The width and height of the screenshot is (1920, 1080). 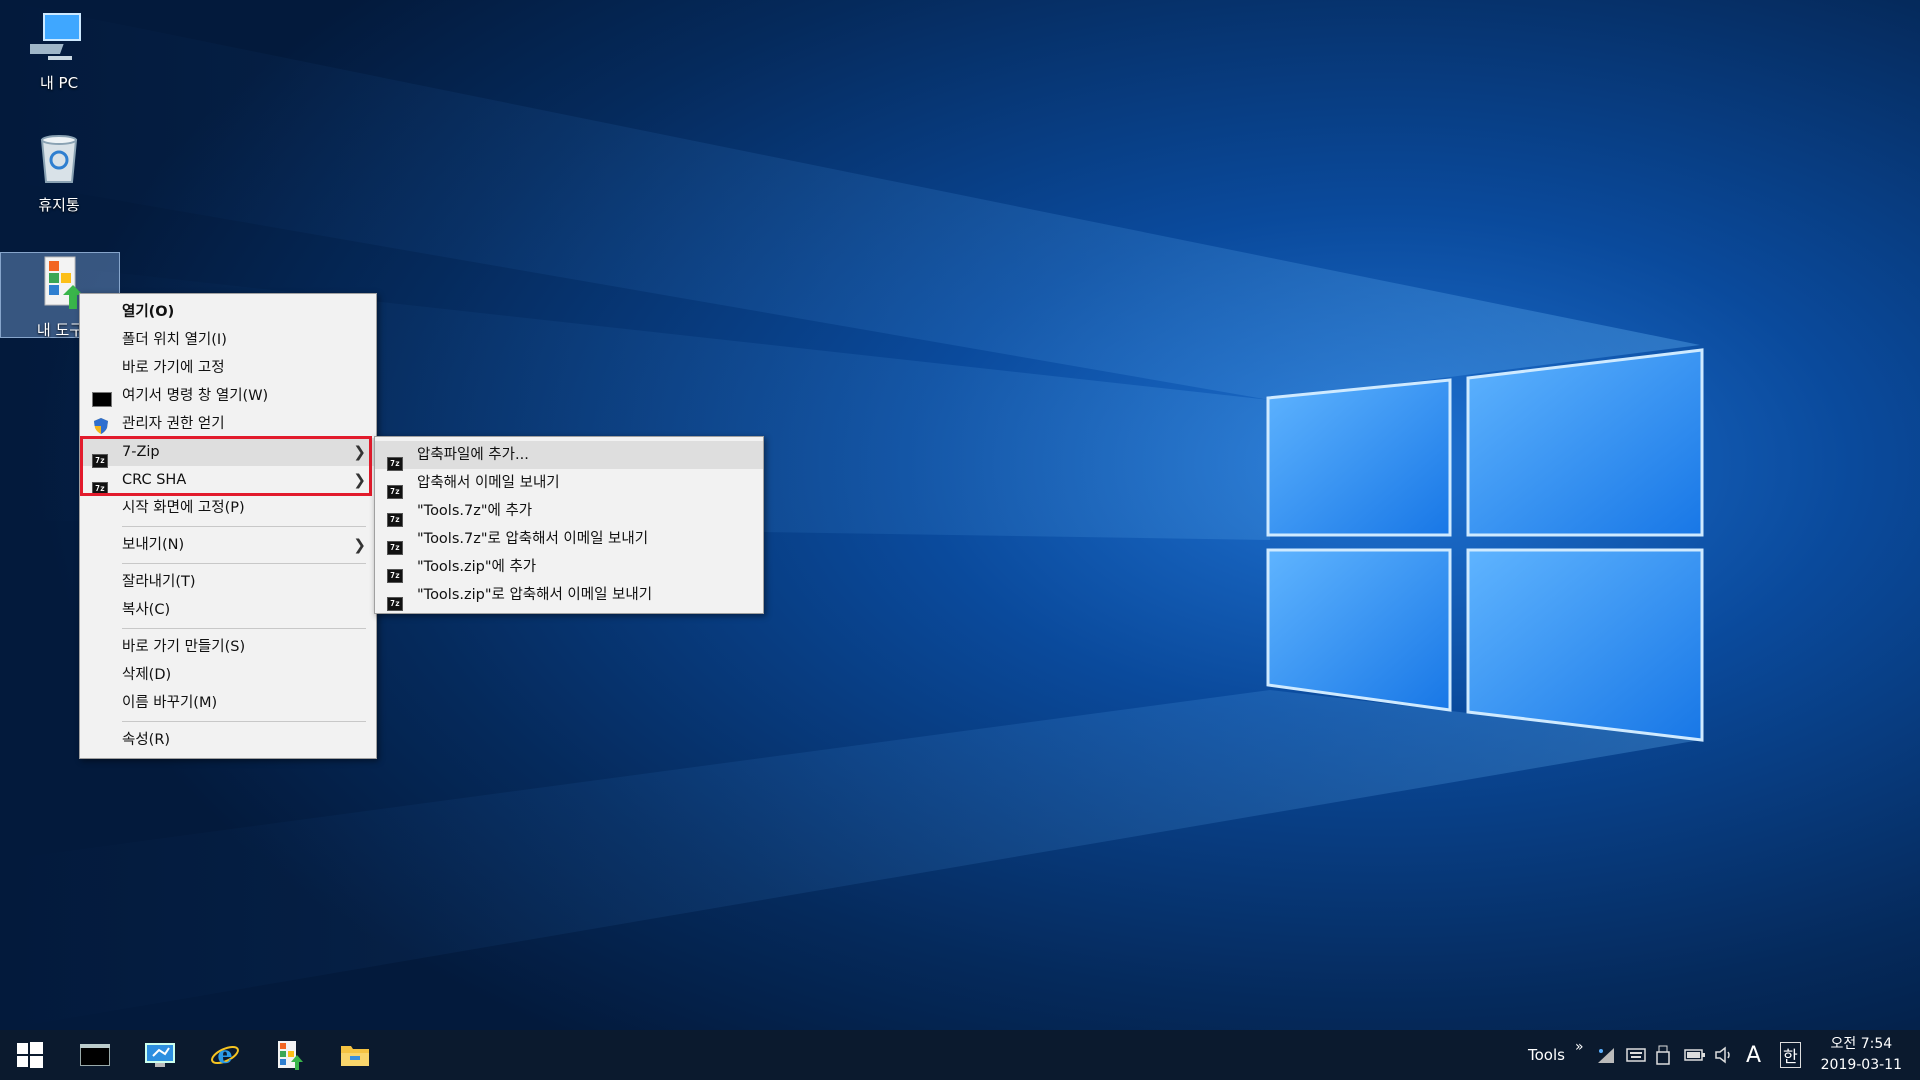 What do you see at coordinates (477, 567) in the screenshot?
I see `menu-item-label: "Tools.zip"에 추가` at bounding box center [477, 567].